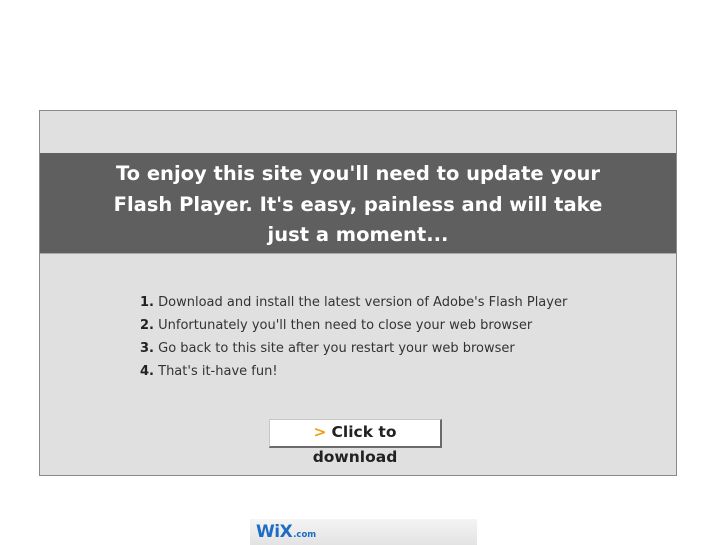  Describe the element at coordinates (147, 348) in the screenshot. I see `step-number: 3.` at that location.